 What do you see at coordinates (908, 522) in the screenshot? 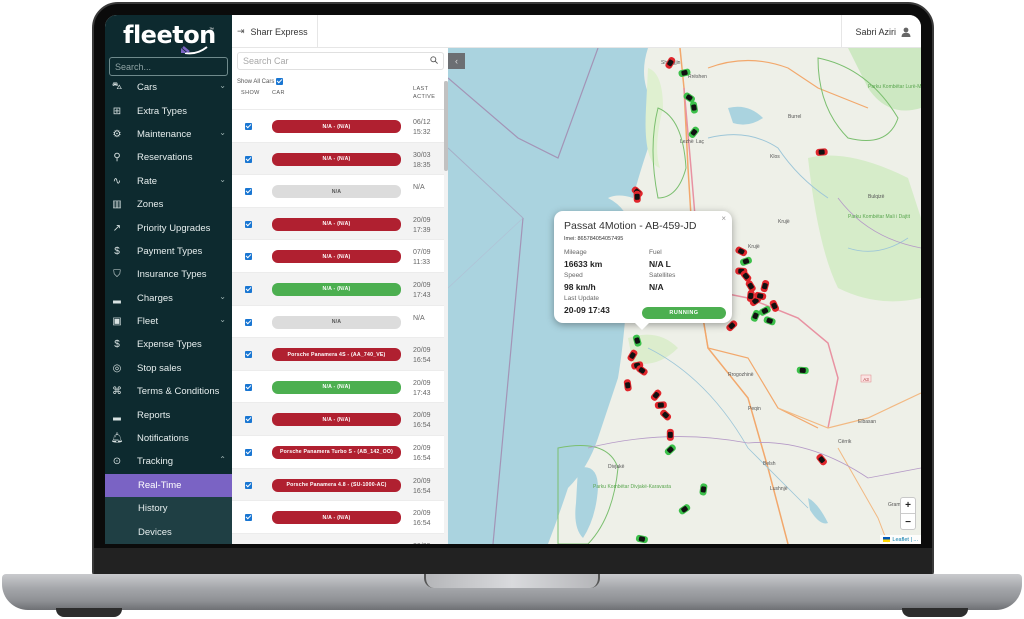
I see `zoom-out-button: −` at bounding box center [908, 522].